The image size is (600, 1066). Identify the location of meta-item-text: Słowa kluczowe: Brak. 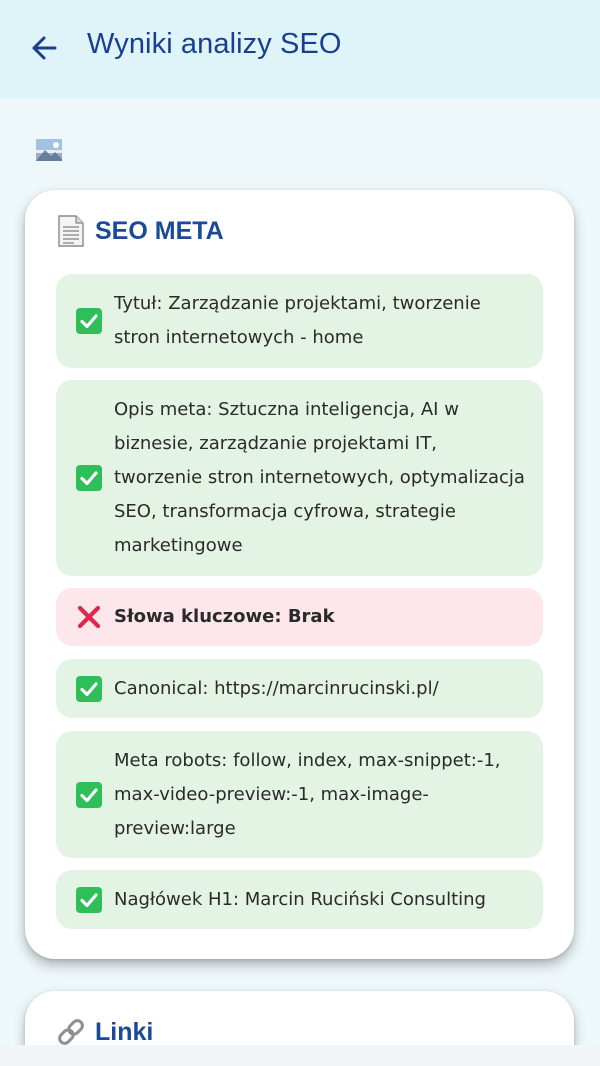
(224, 616).